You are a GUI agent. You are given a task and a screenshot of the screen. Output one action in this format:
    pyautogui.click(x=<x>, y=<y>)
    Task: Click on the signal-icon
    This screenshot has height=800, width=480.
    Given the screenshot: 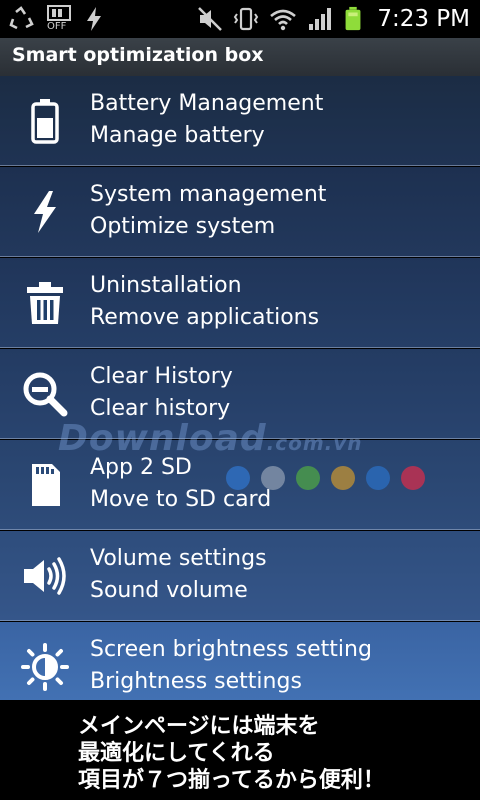 What is the action you would take?
    pyautogui.click(x=320, y=19)
    